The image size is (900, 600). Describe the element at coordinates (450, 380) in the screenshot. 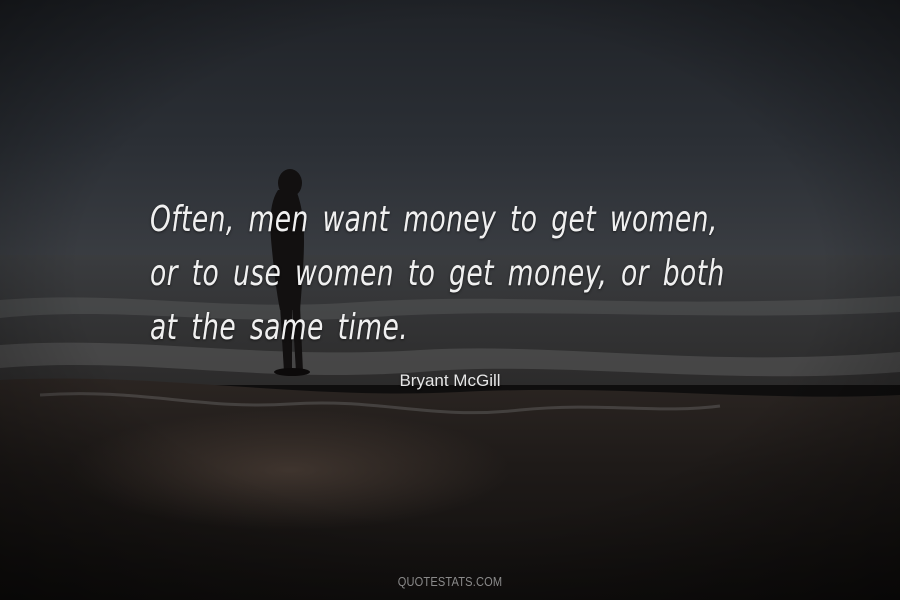

I see `quote-author: Bryant McGill` at that location.